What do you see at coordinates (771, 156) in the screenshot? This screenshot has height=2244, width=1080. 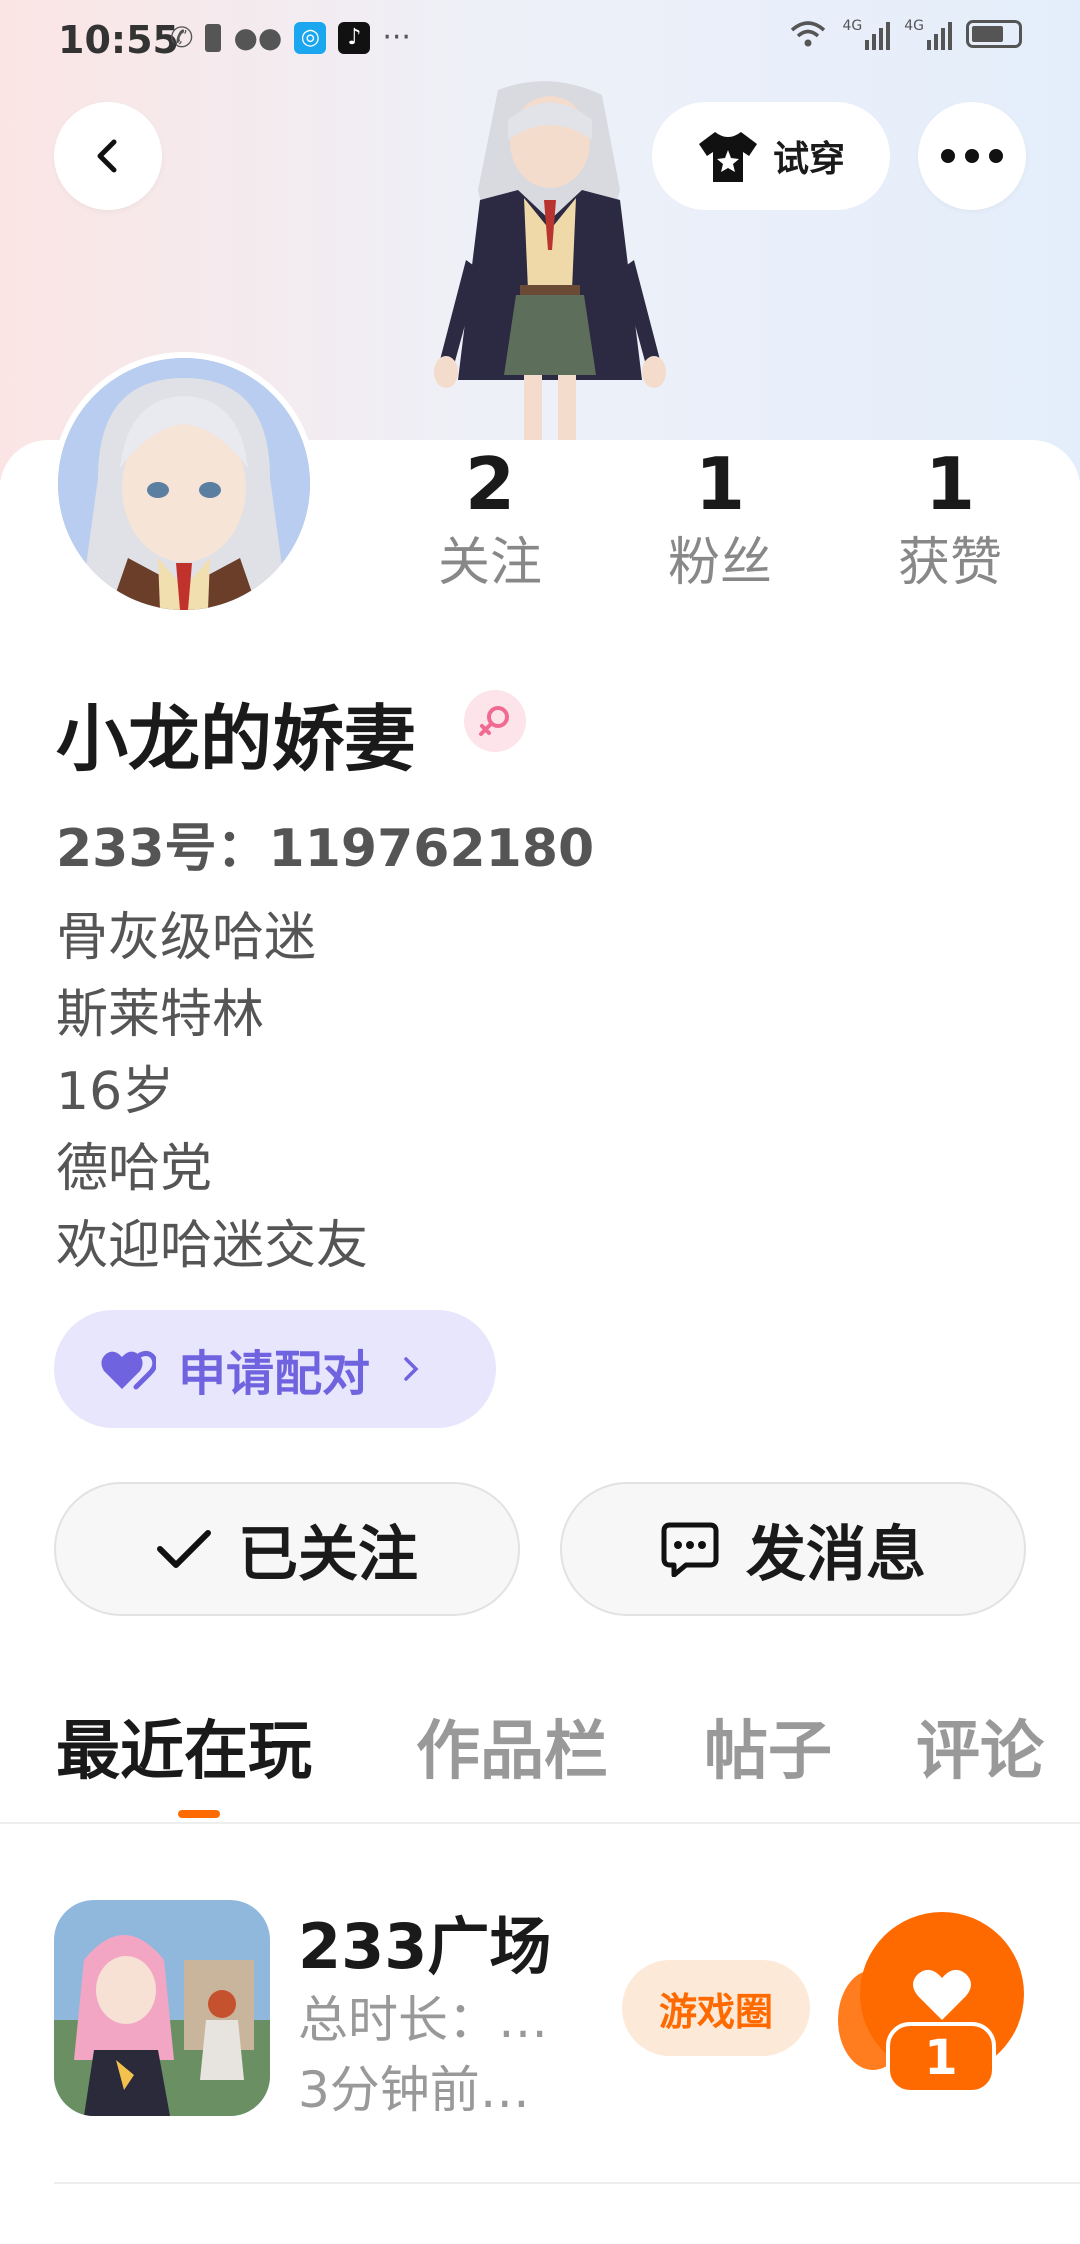 I see `try-on-button: 试穿` at bounding box center [771, 156].